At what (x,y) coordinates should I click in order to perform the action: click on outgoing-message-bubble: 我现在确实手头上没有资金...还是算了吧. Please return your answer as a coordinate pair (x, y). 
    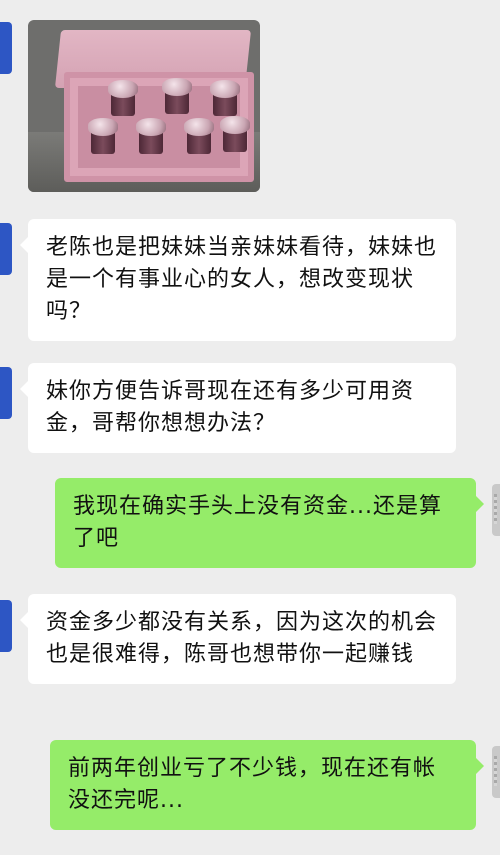
    Looking at the image, I should click on (269, 523).